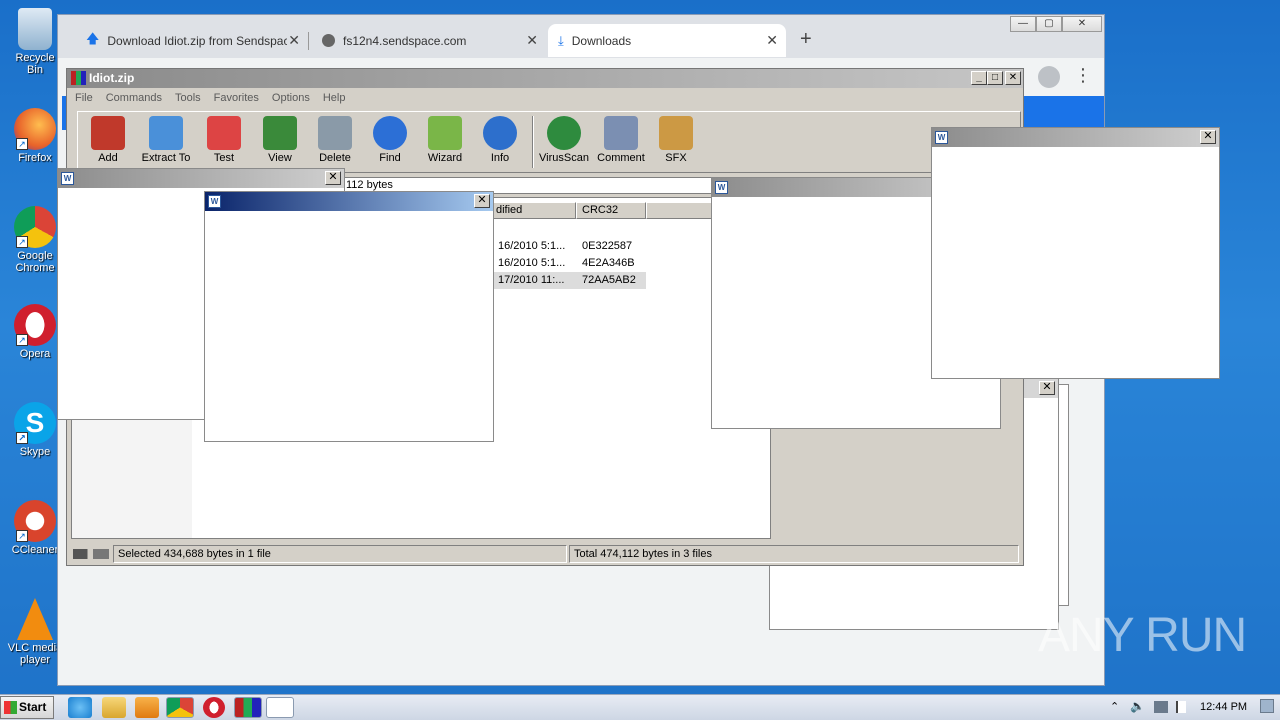  I want to click on menu-options: Options, so click(291, 98).